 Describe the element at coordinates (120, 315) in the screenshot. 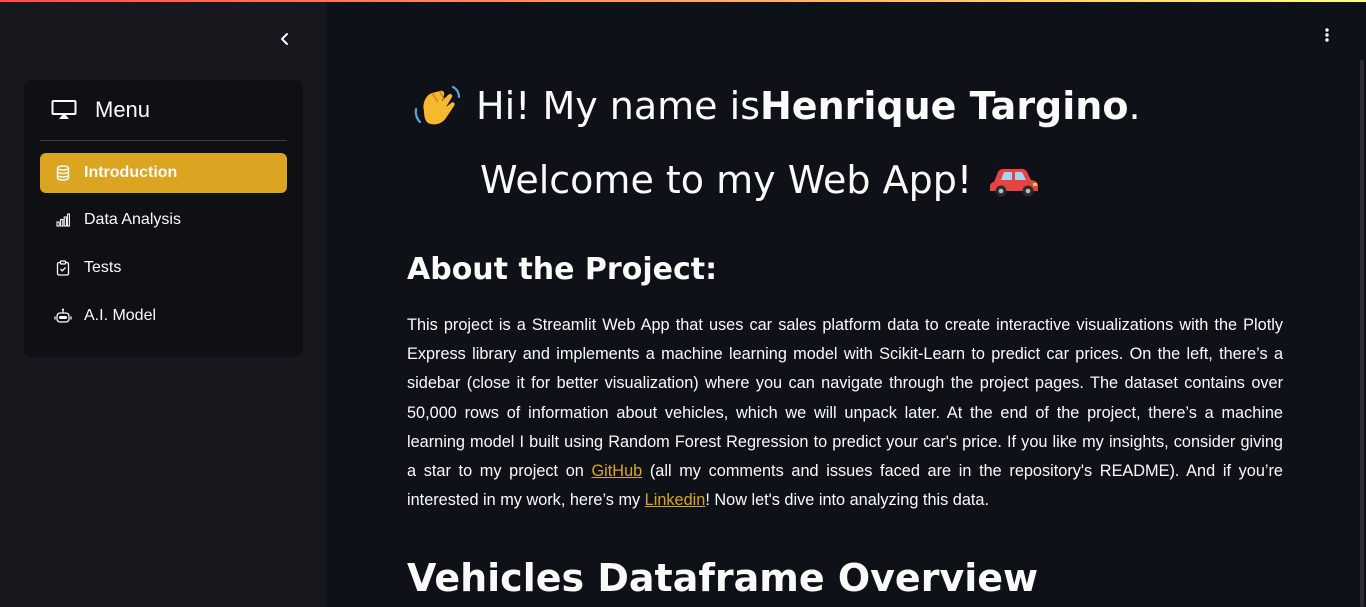

I see `sidebar-item-label: A.I. Model` at that location.